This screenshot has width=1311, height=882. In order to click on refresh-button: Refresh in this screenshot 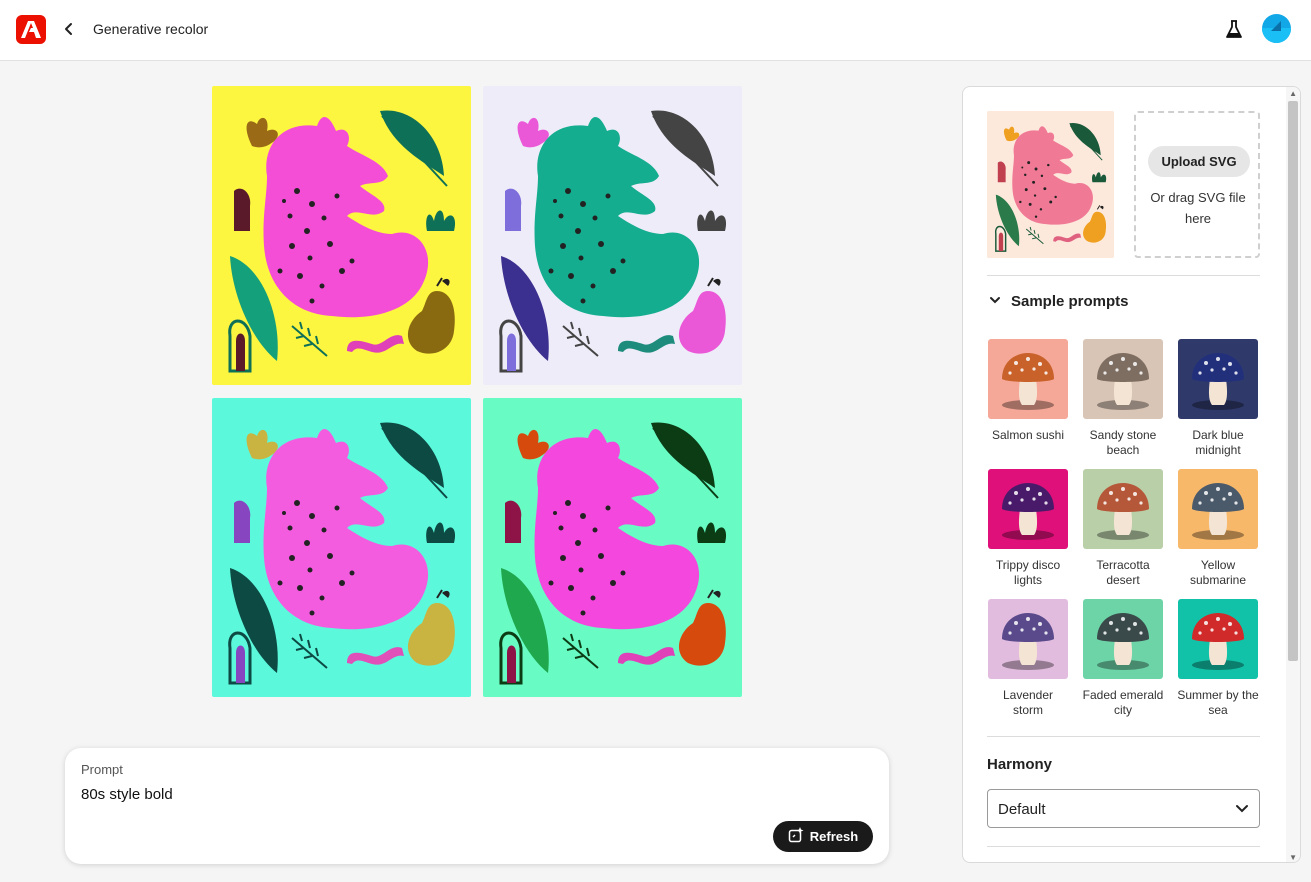, I will do `click(823, 836)`.